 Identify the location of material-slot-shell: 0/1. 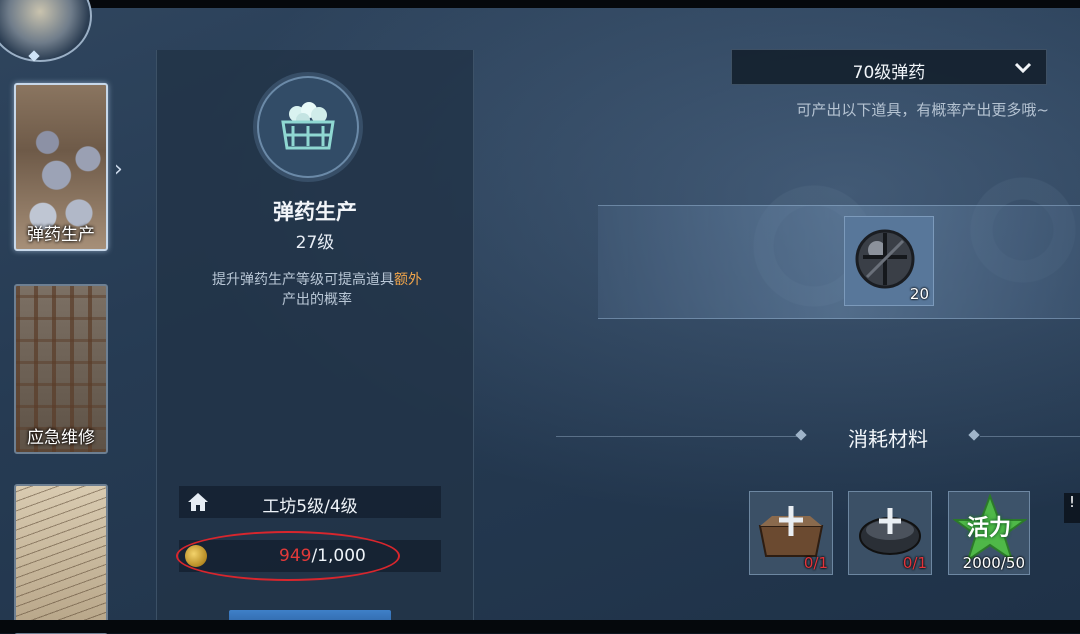
(890, 533).